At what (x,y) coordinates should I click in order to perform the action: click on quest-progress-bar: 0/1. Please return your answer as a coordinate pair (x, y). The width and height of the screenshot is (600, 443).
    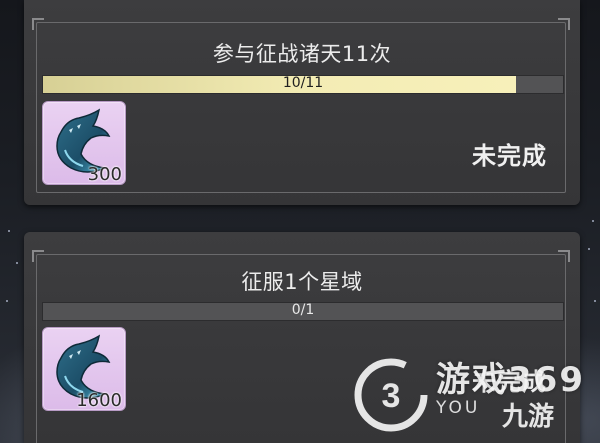
    Looking at the image, I should click on (303, 311).